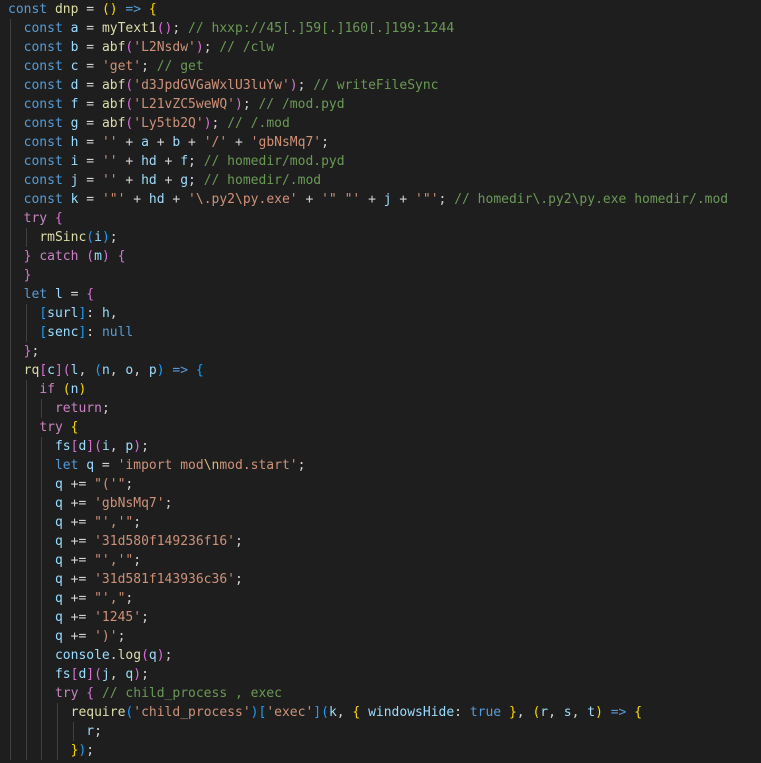 The height and width of the screenshot is (763, 761). I want to click on code-token: // /mod.pyd, so click(301, 104).